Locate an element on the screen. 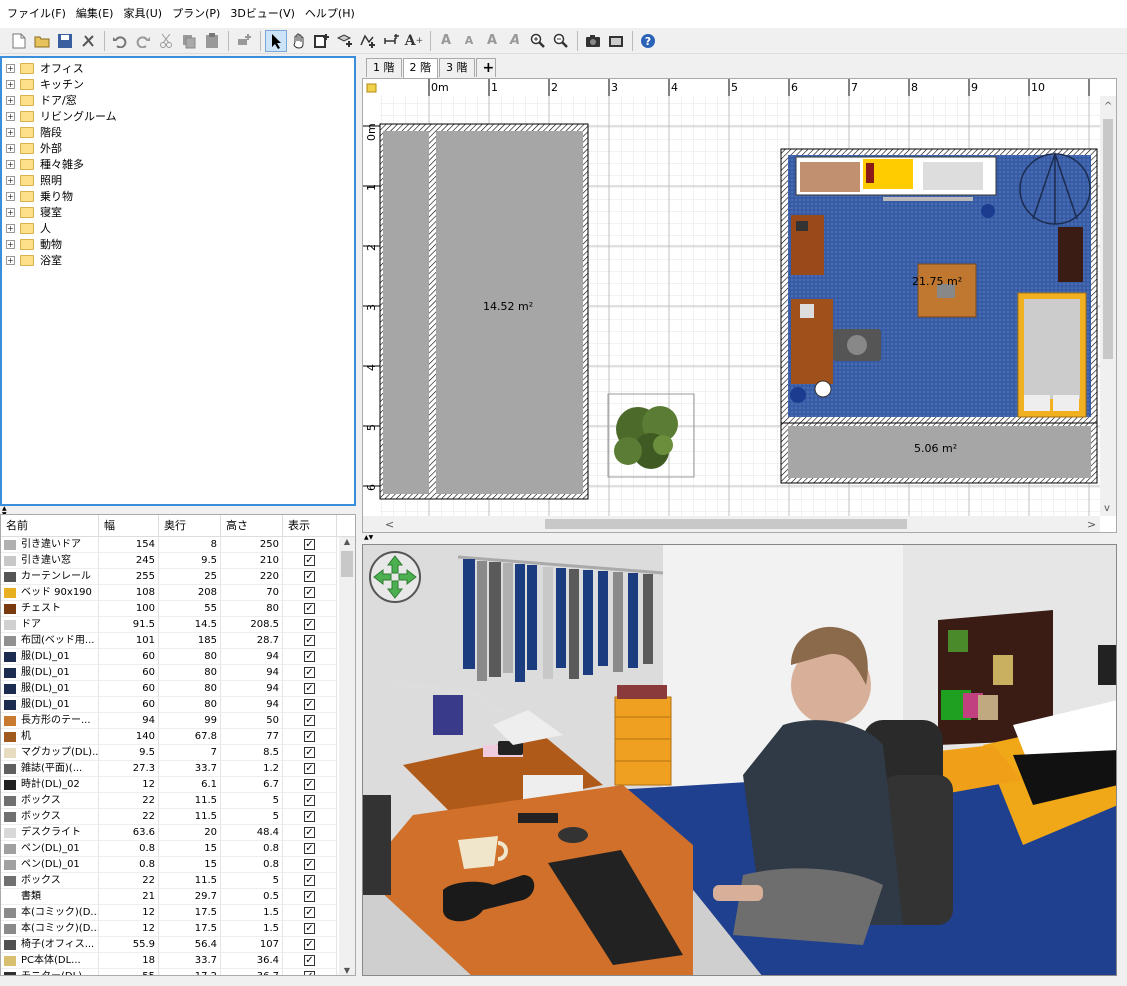 This screenshot has width=1127, height=986. table-row: door-icon 引き違いドア 1548250 ✓ is located at coordinates (178, 545).